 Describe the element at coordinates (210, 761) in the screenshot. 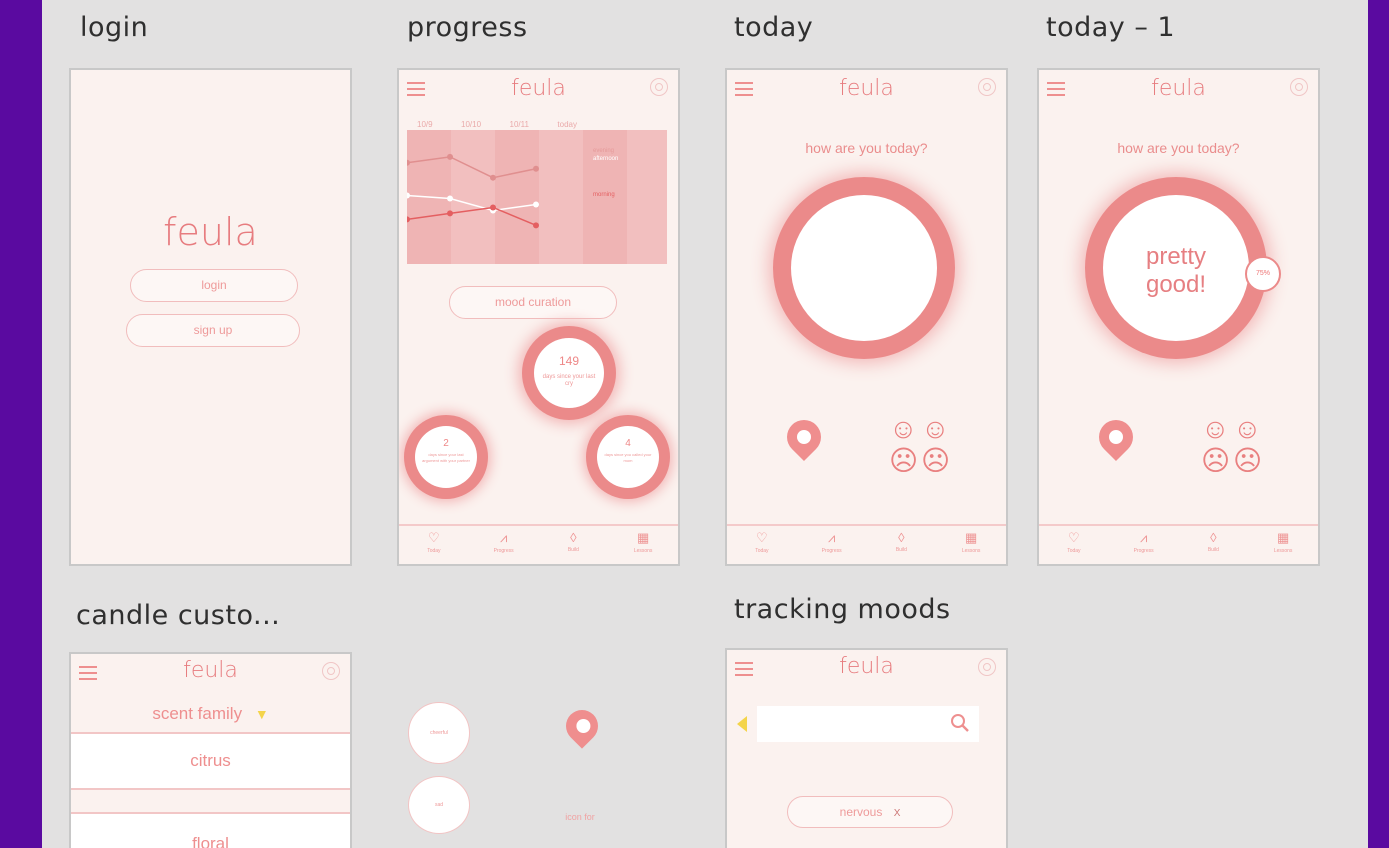

I see `scent-option: citrus` at that location.